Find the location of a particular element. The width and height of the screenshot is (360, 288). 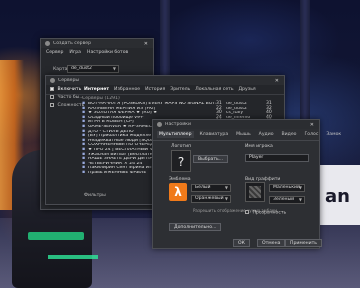

tab-mouse: Мышь is located at coordinates (243, 134).